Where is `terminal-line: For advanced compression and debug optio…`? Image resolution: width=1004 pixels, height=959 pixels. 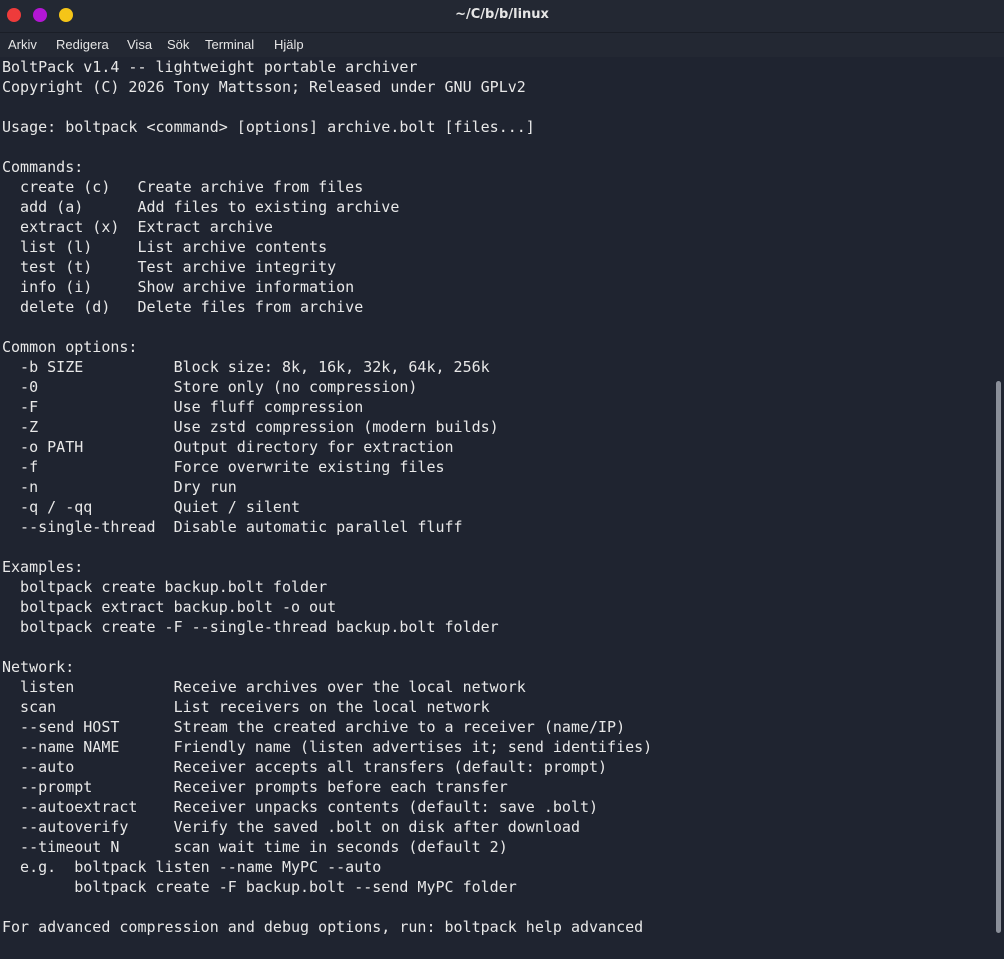
terminal-line: For advanced compression and debug optio… is located at coordinates (323, 927).